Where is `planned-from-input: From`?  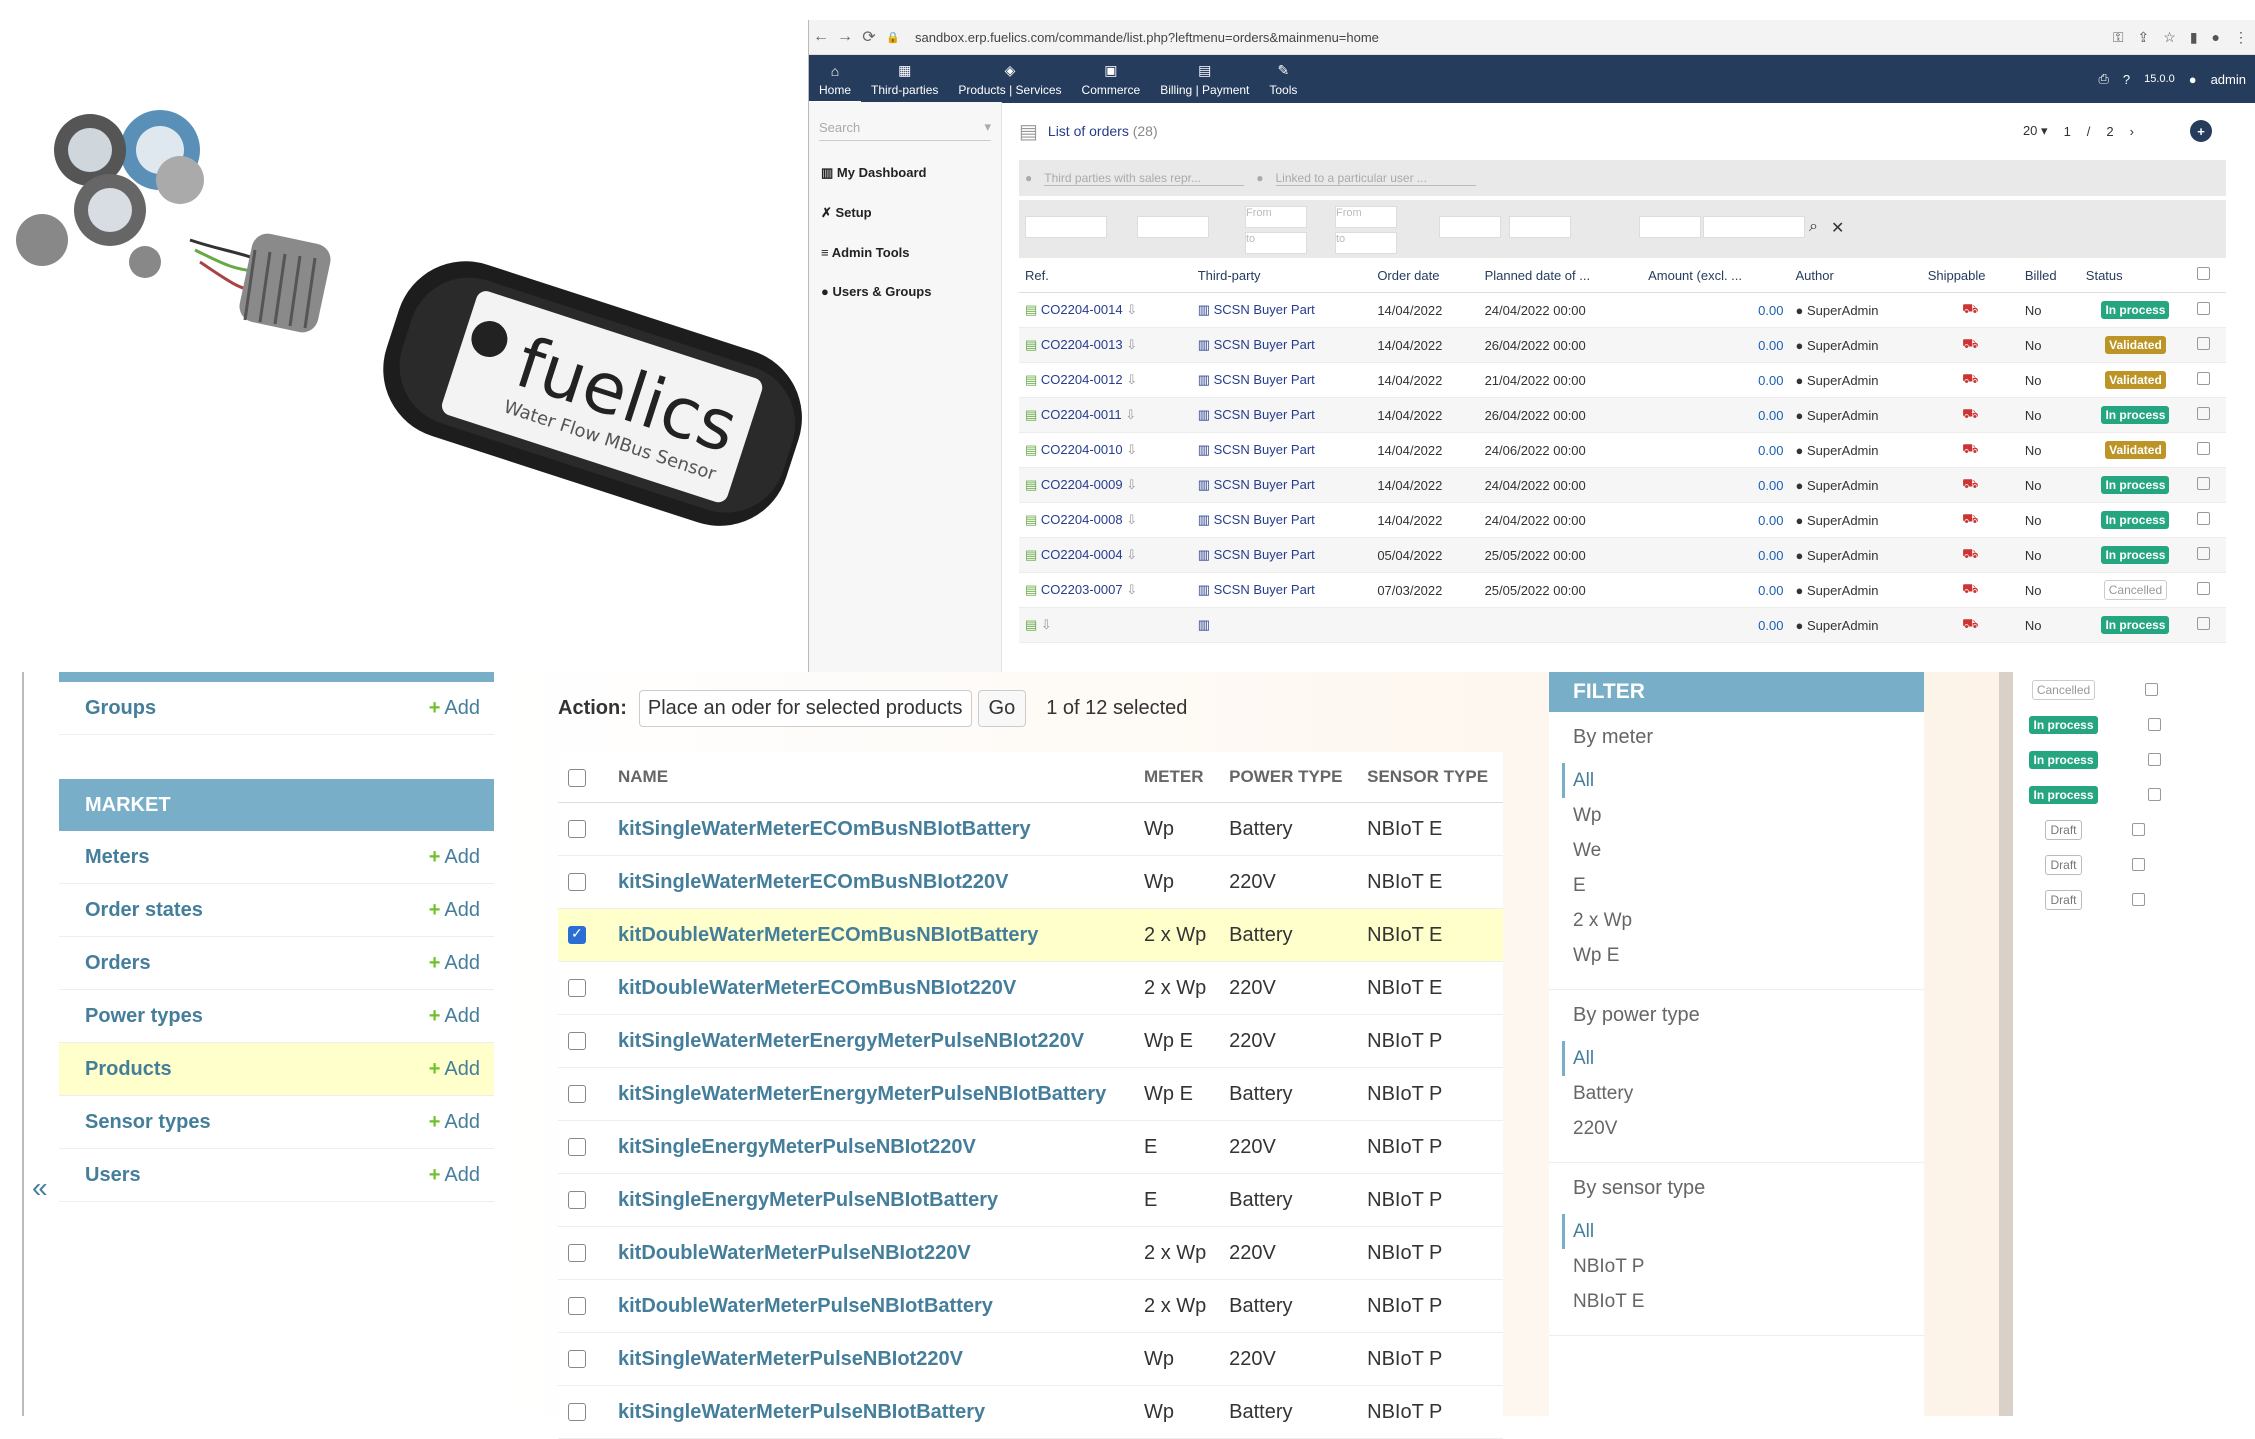
planned-from-input: From is located at coordinates (1366, 217).